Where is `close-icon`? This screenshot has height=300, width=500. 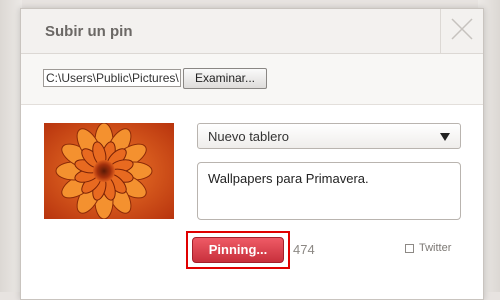 close-icon is located at coordinates (462, 31).